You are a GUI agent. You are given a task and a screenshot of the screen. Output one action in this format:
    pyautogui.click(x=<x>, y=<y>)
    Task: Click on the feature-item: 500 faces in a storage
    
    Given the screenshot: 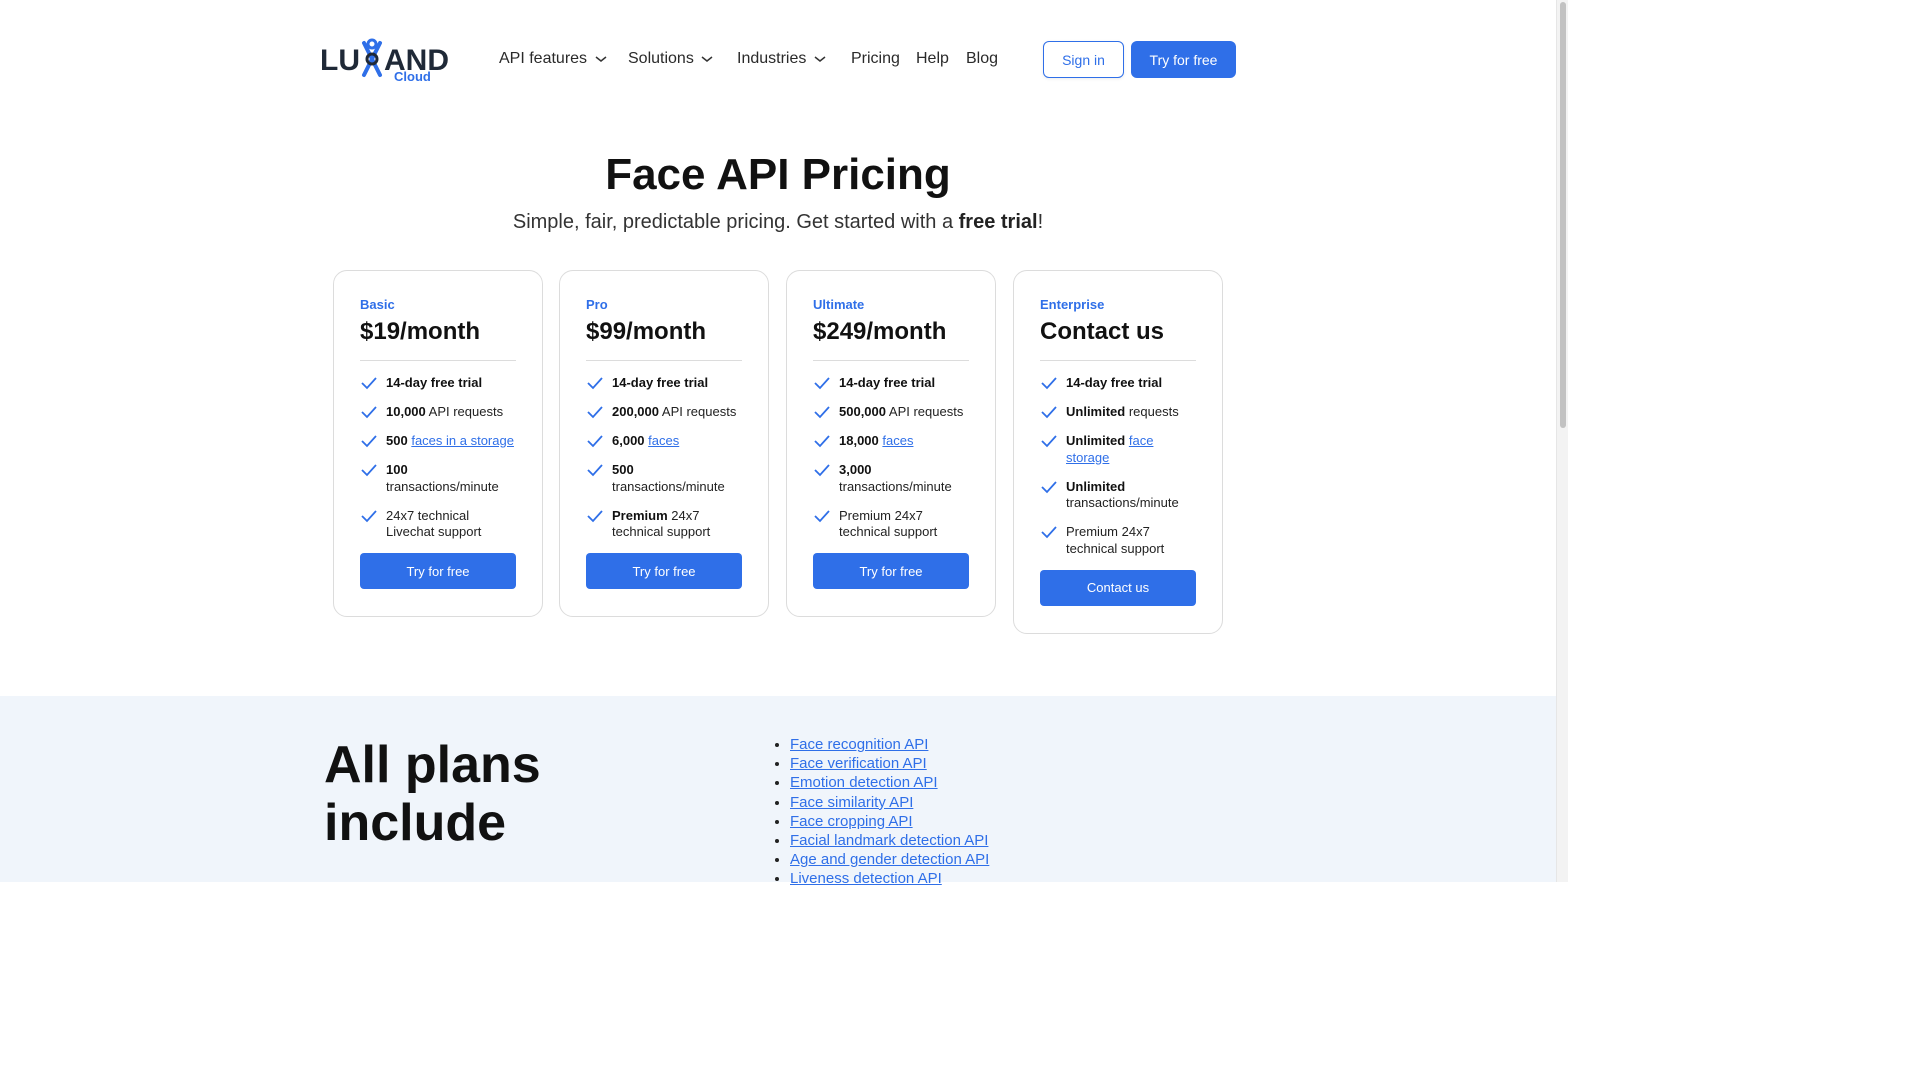 What is the action you would take?
    pyautogui.click(x=438, y=441)
    